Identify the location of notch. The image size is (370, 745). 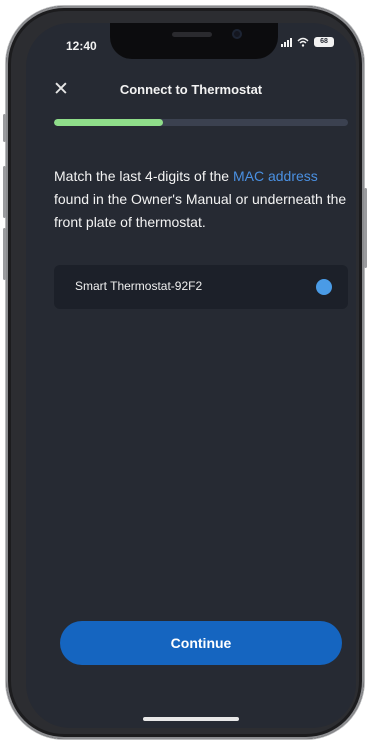
(194, 41).